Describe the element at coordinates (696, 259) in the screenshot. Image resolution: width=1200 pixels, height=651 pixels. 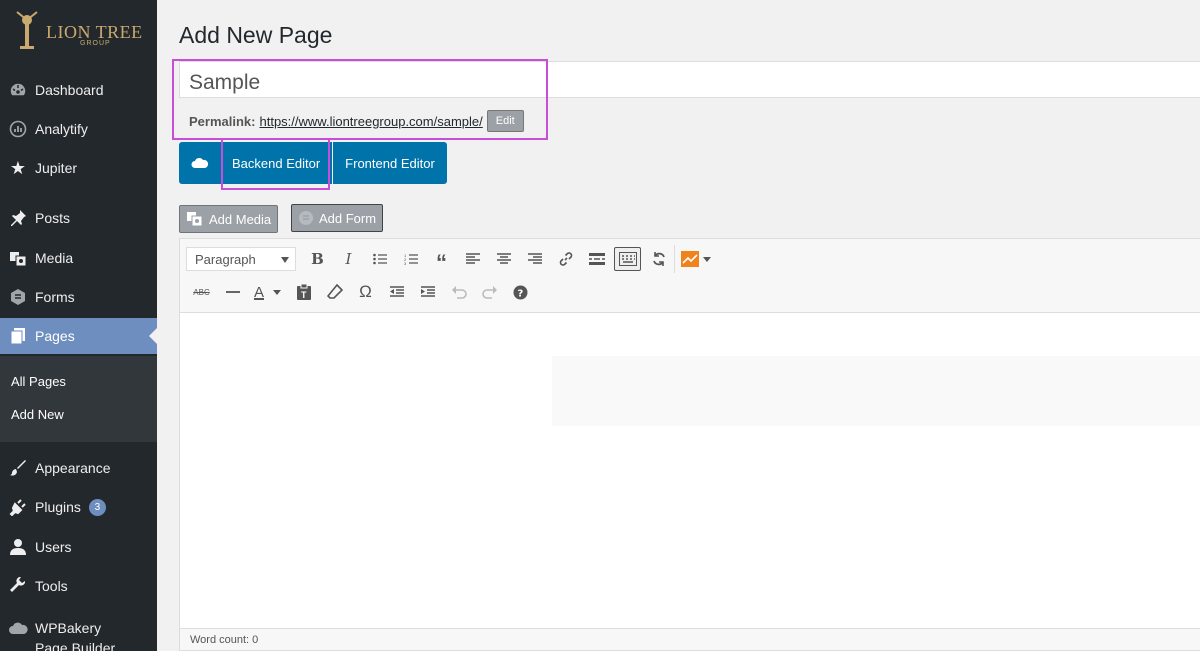
I see `chart-insert-icon` at that location.